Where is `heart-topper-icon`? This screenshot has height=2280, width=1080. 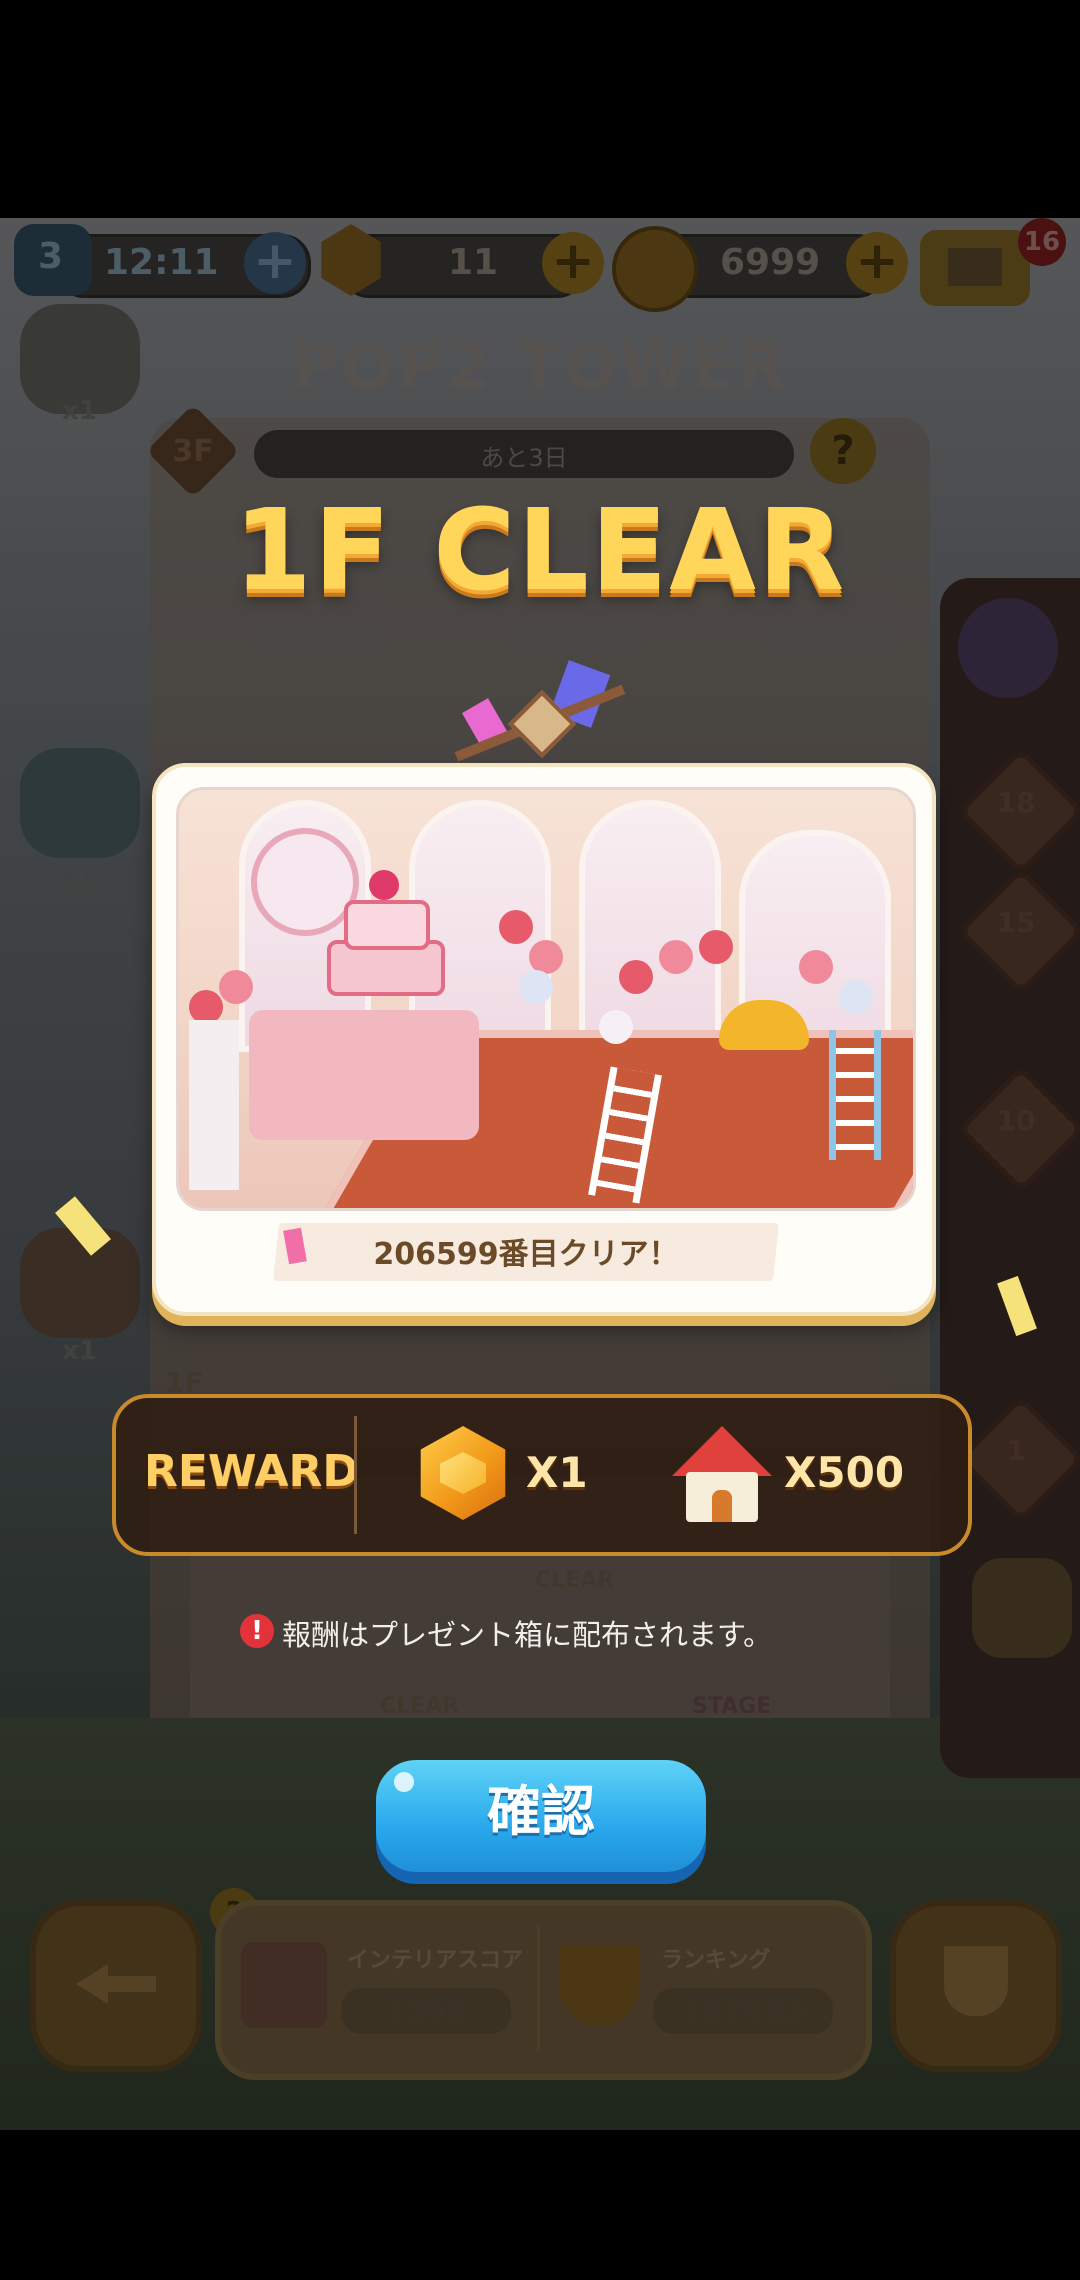
heart-topper-icon is located at coordinates (384, 885).